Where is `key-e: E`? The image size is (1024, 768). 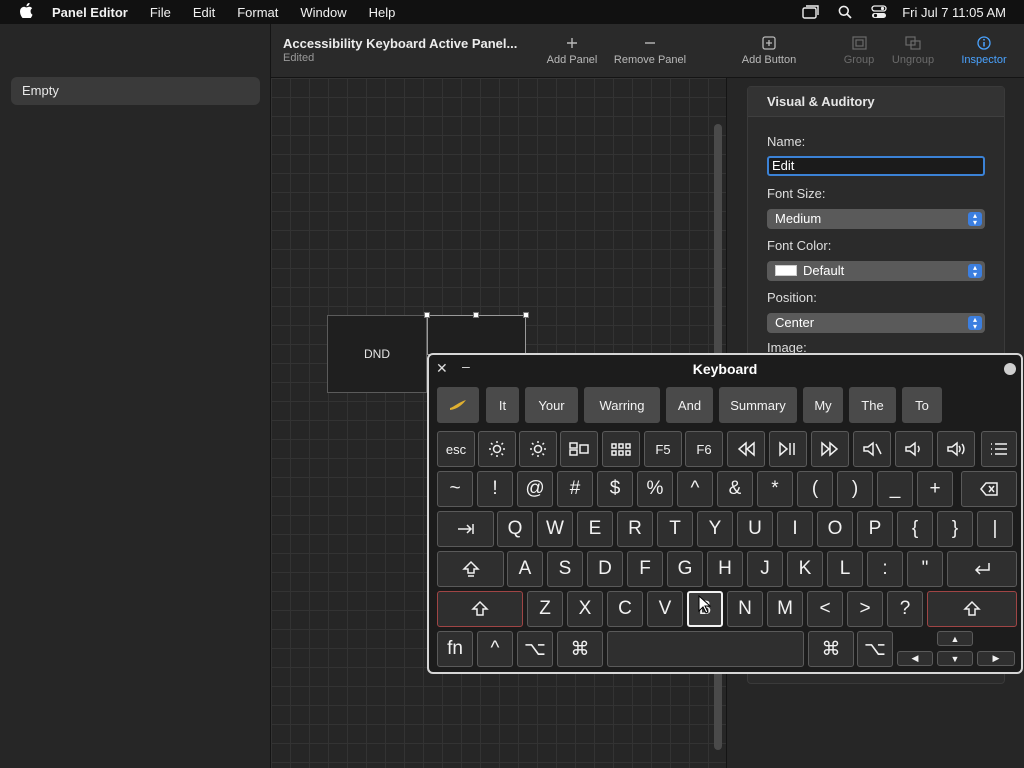 key-e: E is located at coordinates (595, 529).